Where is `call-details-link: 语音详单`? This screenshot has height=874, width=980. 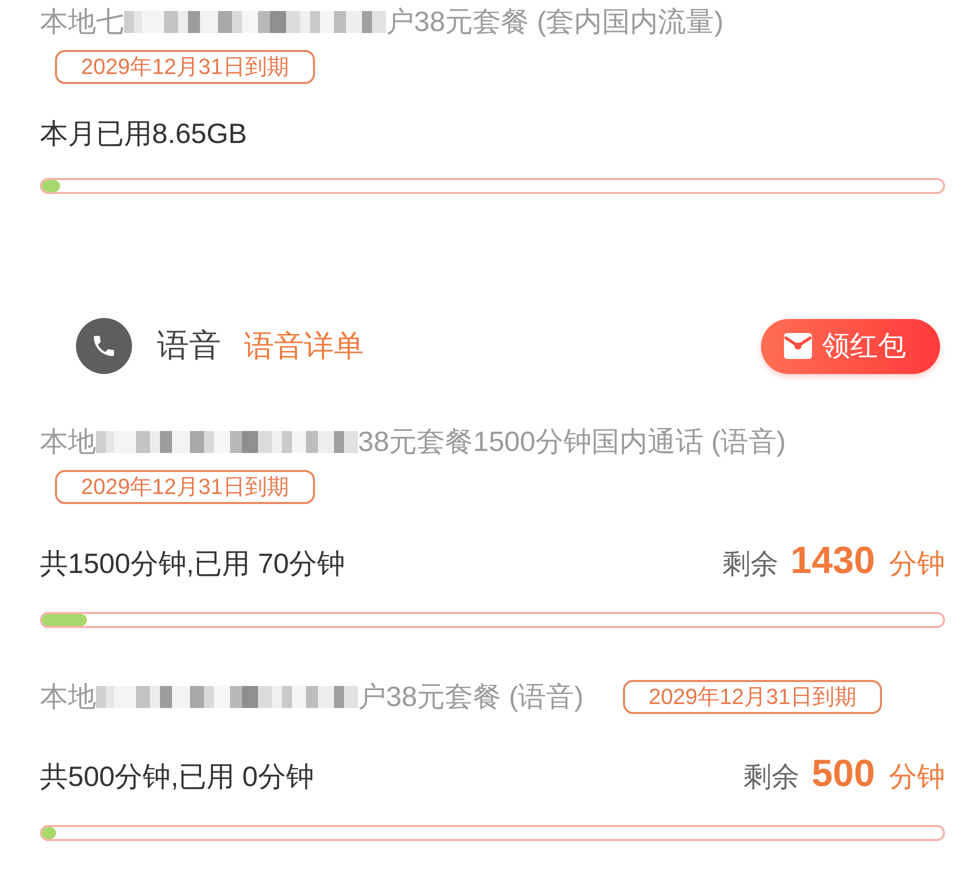
call-details-link: 语音详单 is located at coordinates (304, 346).